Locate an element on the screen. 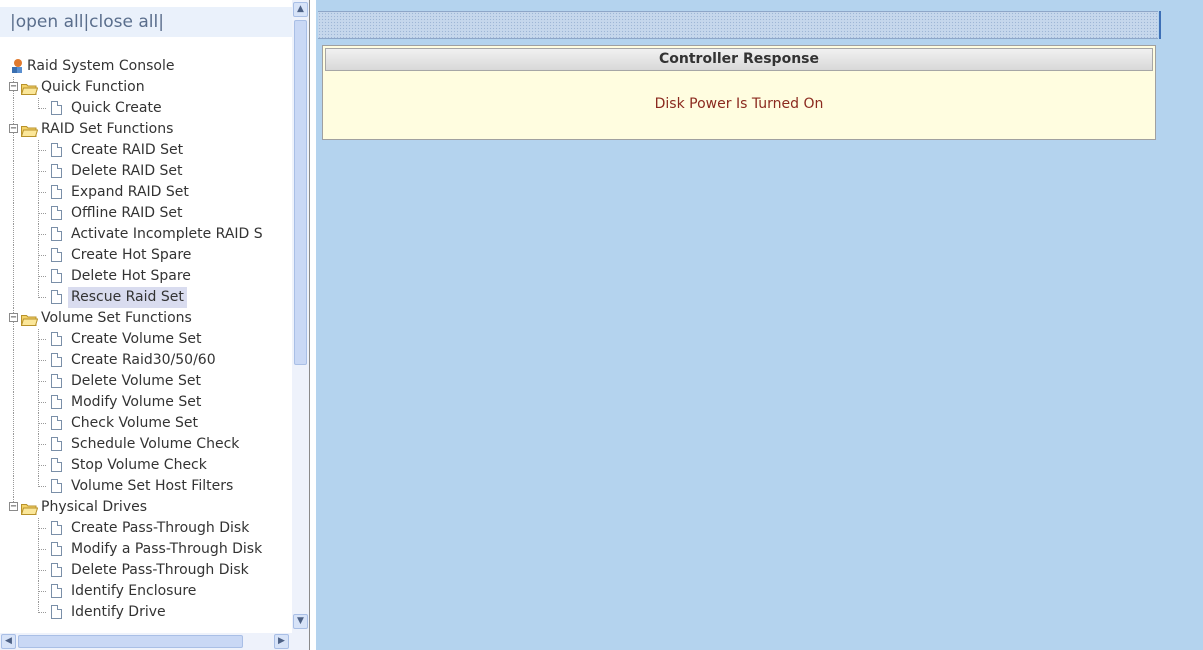 This screenshot has width=1203, height=650. sidebar-vertical-scrollbar: ▲ ▼ is located at coordinates (300, 316).